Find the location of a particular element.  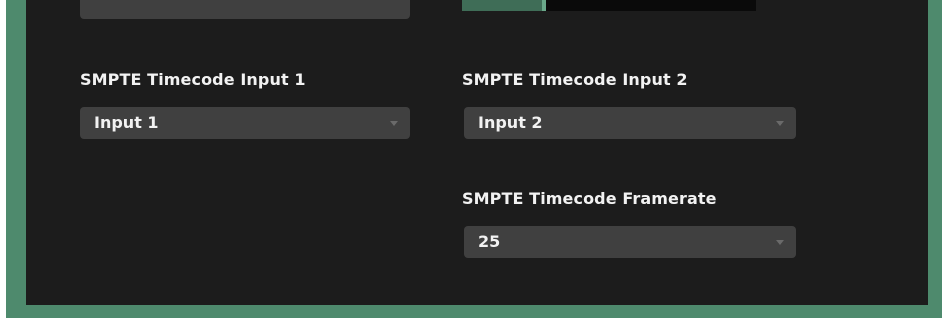

partial-bar-accent is located at coordinates (502, 5).